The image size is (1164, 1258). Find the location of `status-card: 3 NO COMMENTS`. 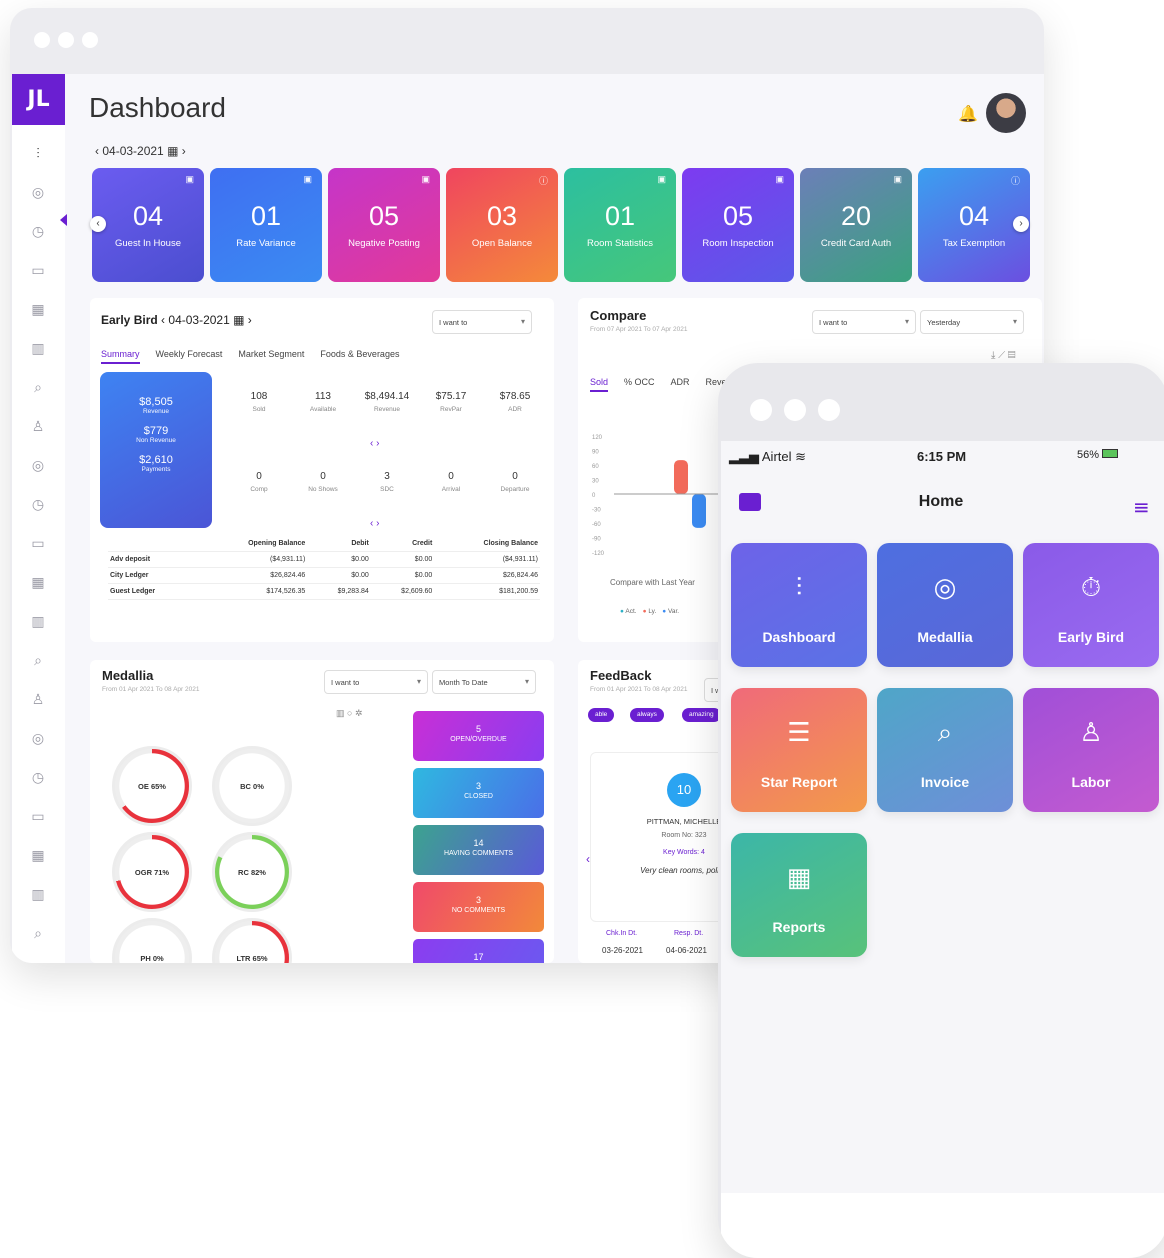

status-card: 3 NO COMMENTS is located at coordinates (478, 907).